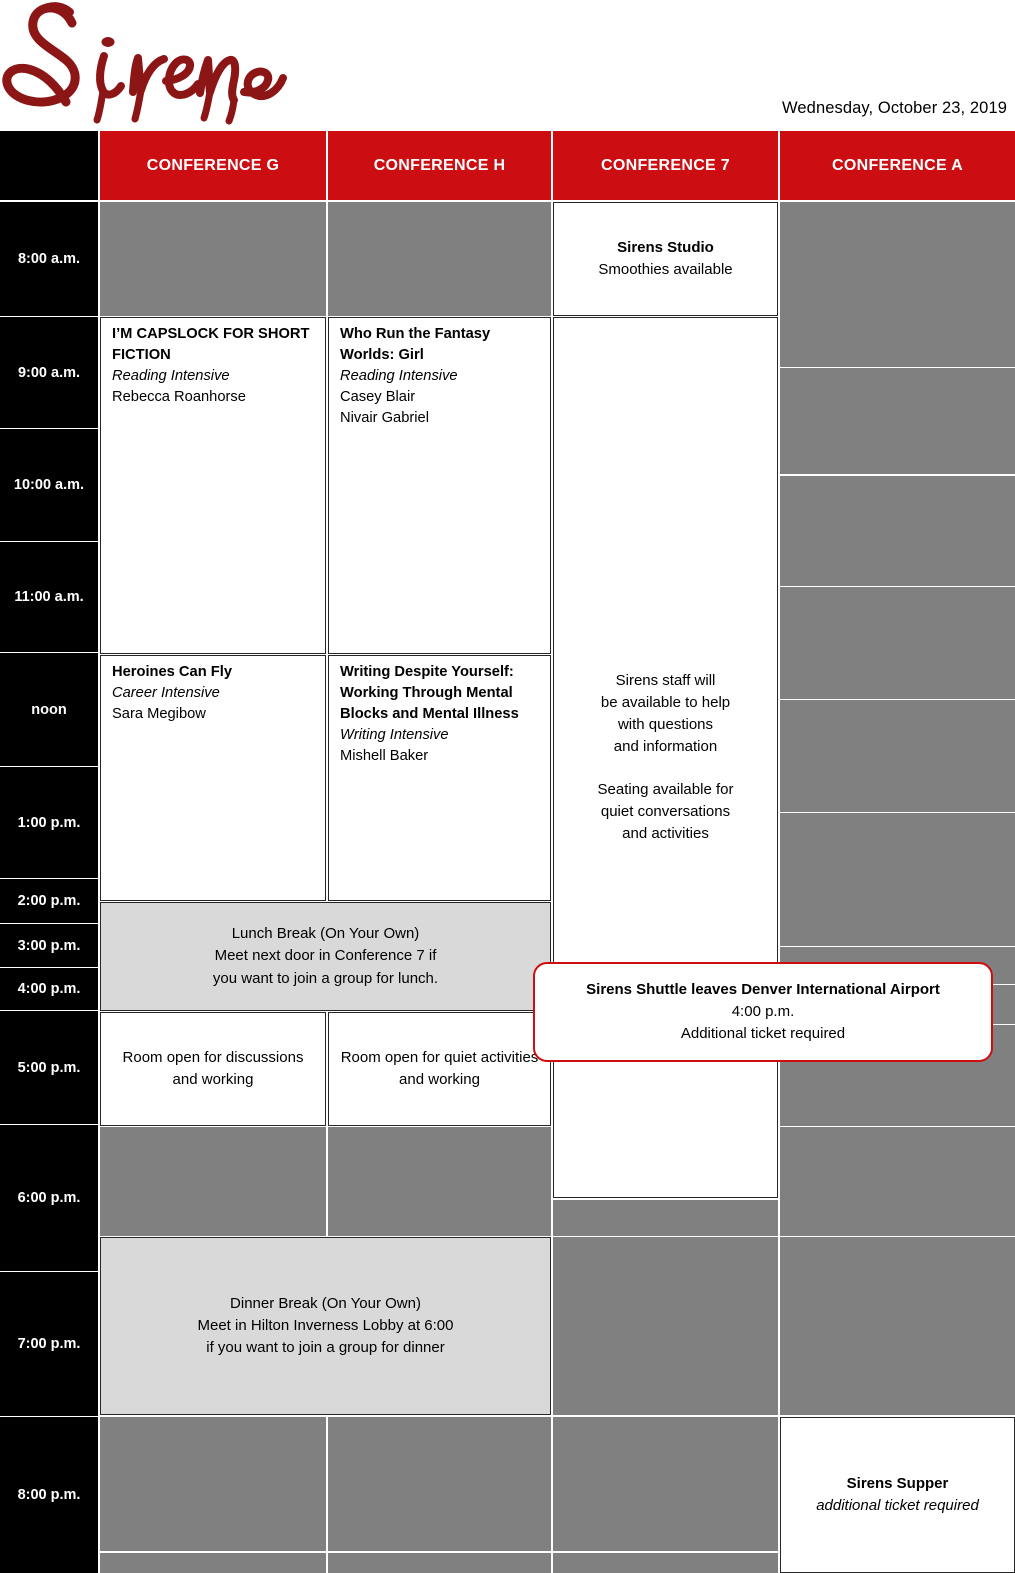 The height and width of the screenshot is (1573, 1015). Describe the element at coordinates (325, 1303) in the screenshot. I see `dinner-line-1: Dinner Break (On Your Own)` at that location.